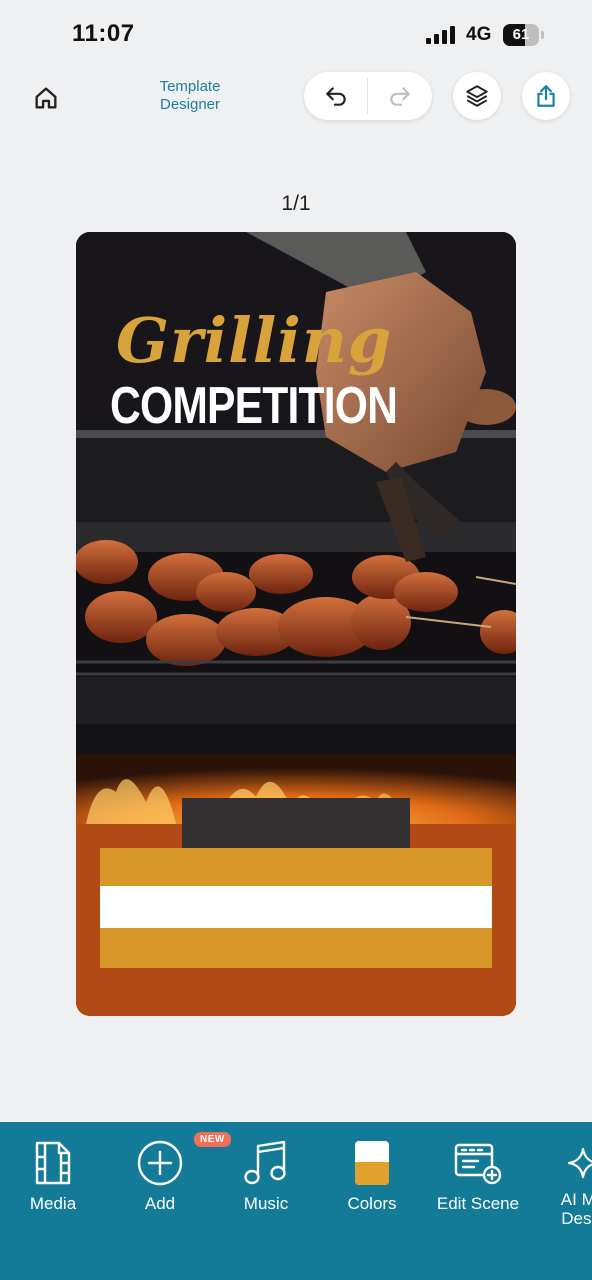  I want to click on layers-icon, so click(477, 96).